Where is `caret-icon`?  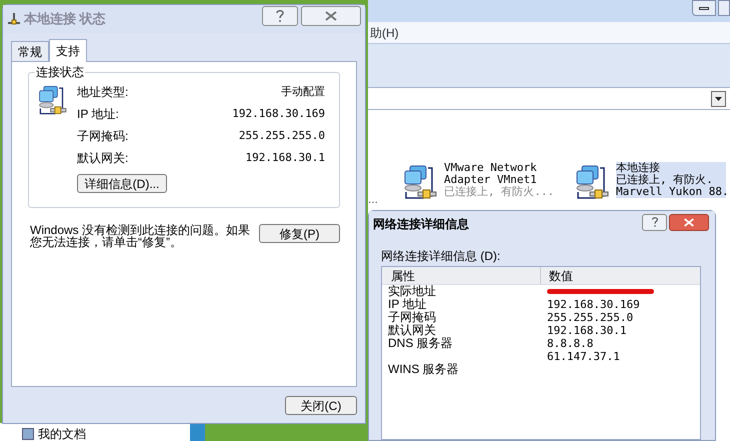 caret-icon is located at coordinates (718, 98).